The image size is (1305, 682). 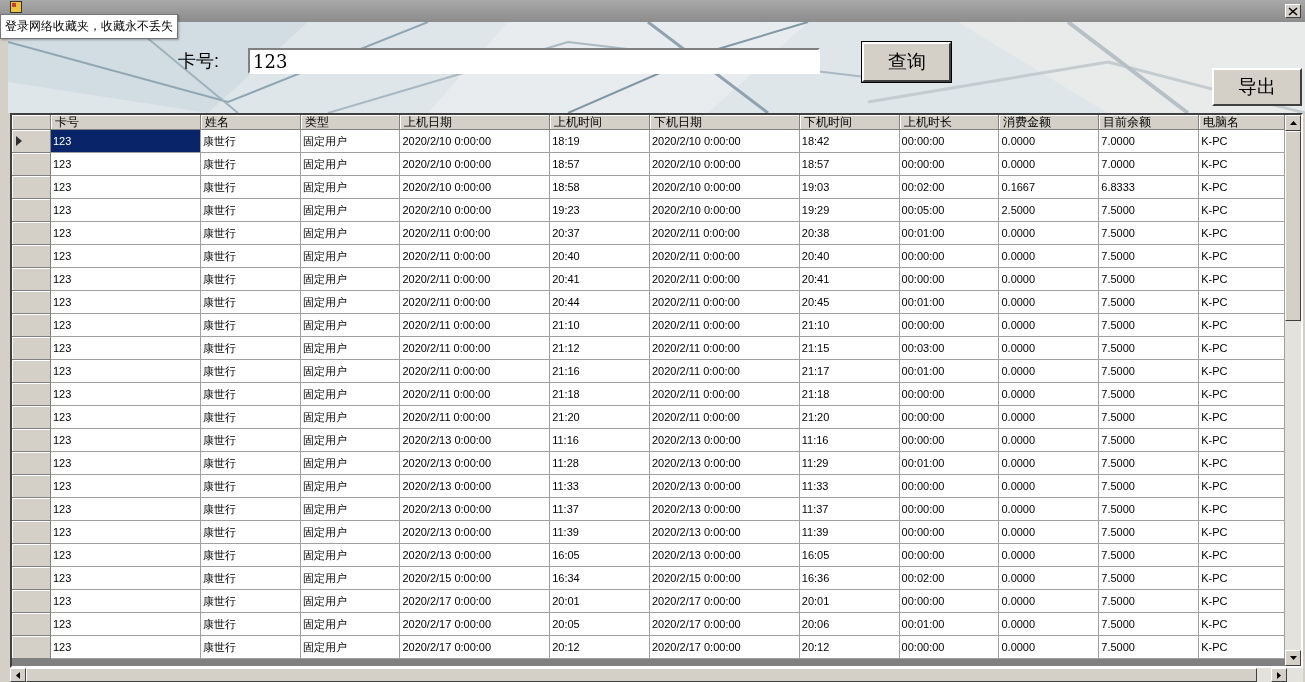 What do you see at coordinates (600, 233) in the screenshot?
I see `table-cell: 20:37` at bounding box center [600, 233].